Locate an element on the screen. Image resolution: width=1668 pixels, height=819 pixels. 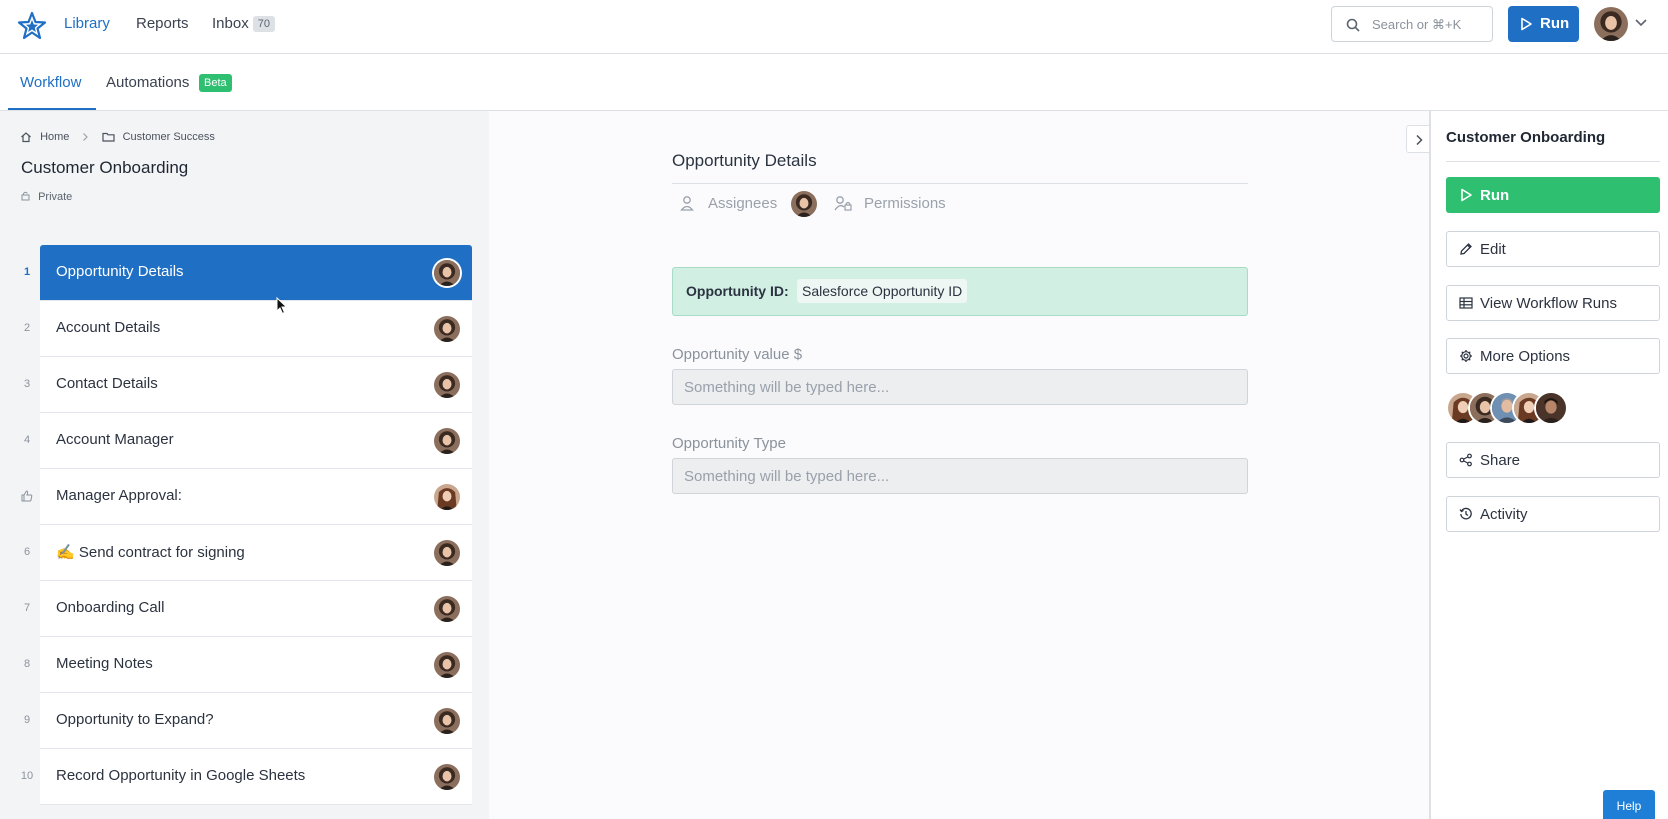
breadcrumb-home: Home is located at coordinates (54, 137).